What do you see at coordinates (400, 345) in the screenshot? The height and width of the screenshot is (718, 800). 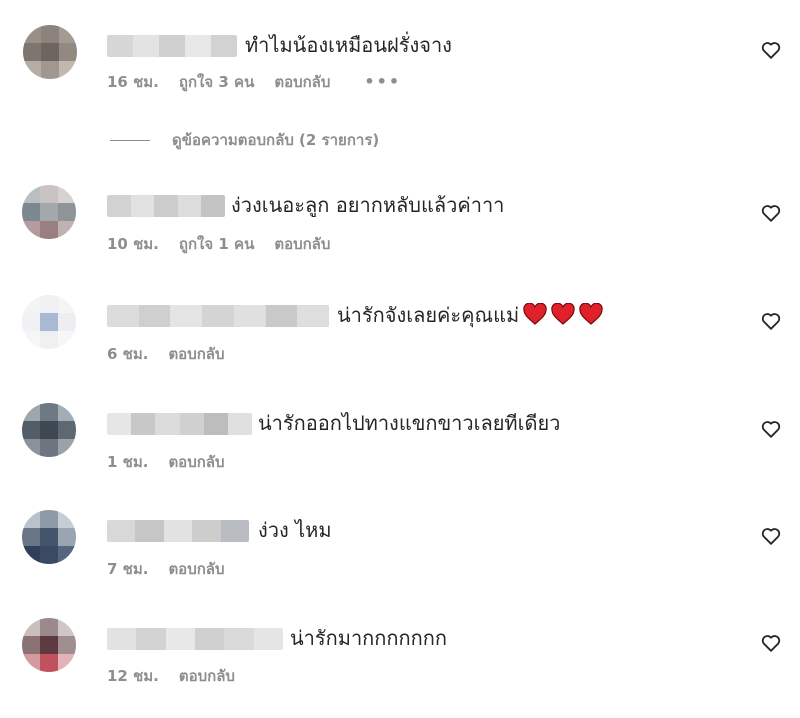 I see `comment-item: น่ารักจังเลยค่ะคุณแม่ 6 ชม. ตอบกลับ` at bounding box center [400, 345].